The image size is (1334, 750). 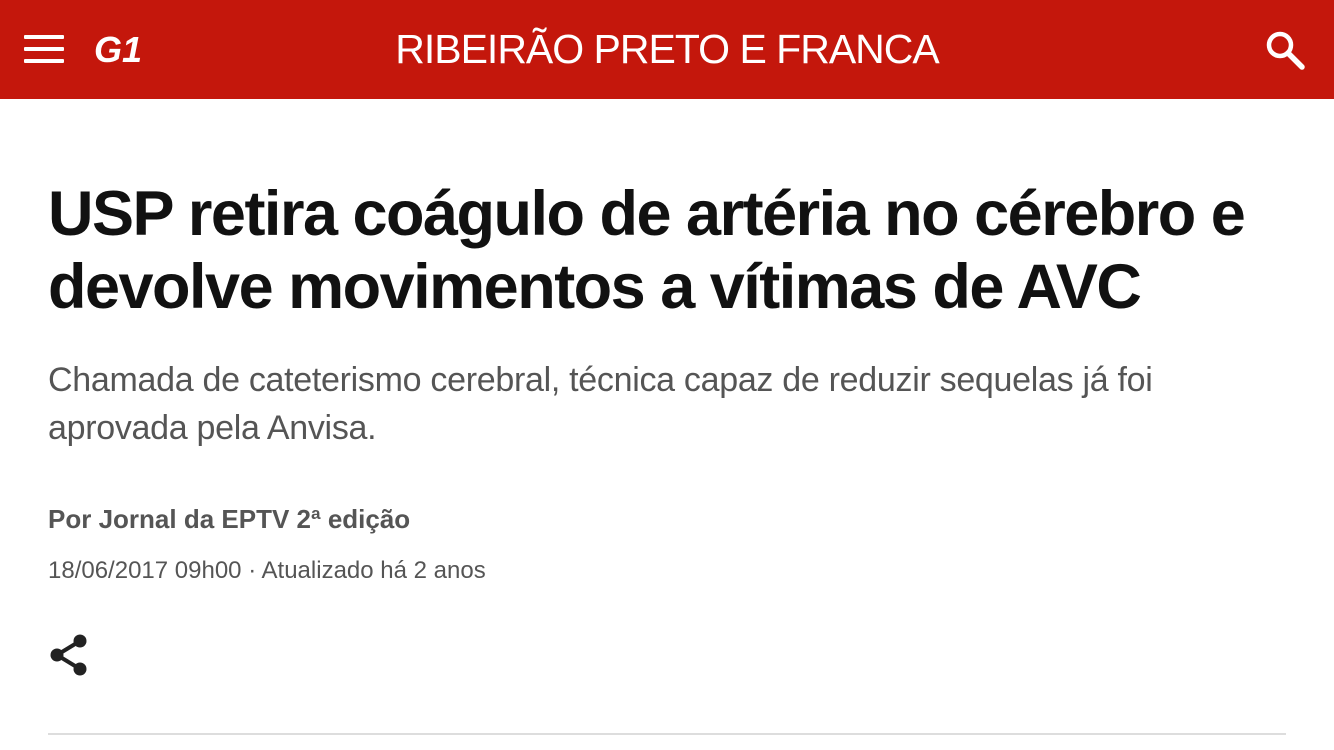 I want to click on search-icon, so click(x=1285, y=50).